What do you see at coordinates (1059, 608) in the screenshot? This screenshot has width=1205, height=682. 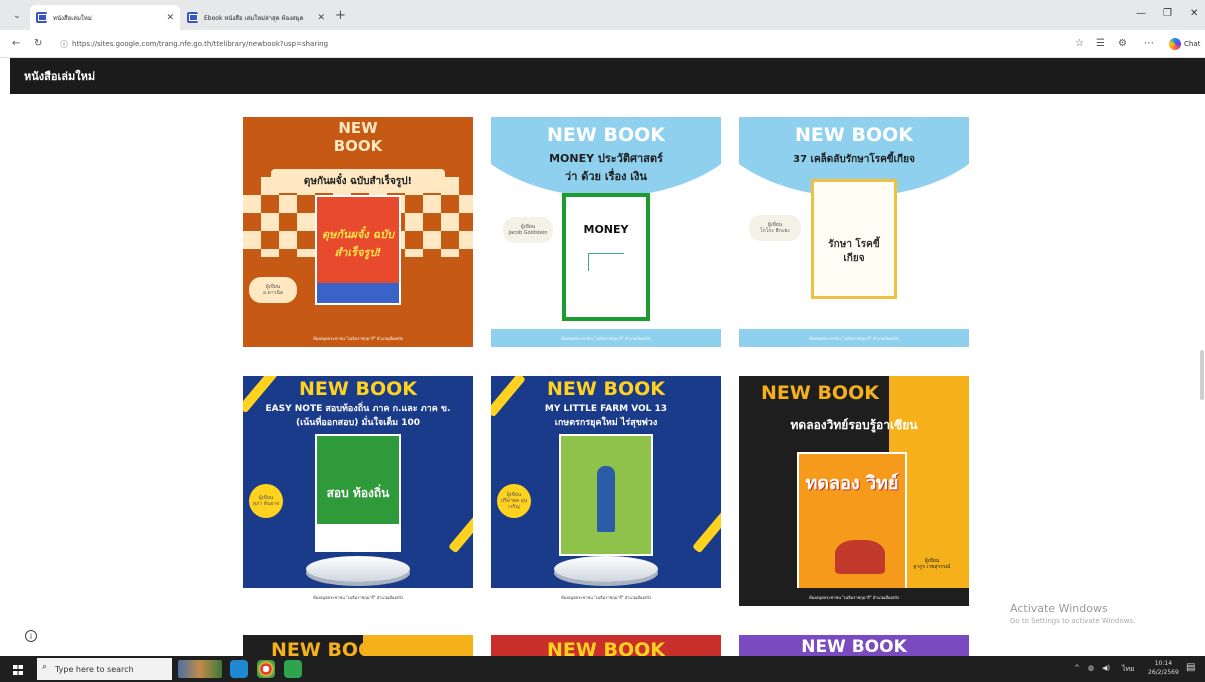 I see `activate-windows-title: Activate Windows` at bounding box center [1059, 608].